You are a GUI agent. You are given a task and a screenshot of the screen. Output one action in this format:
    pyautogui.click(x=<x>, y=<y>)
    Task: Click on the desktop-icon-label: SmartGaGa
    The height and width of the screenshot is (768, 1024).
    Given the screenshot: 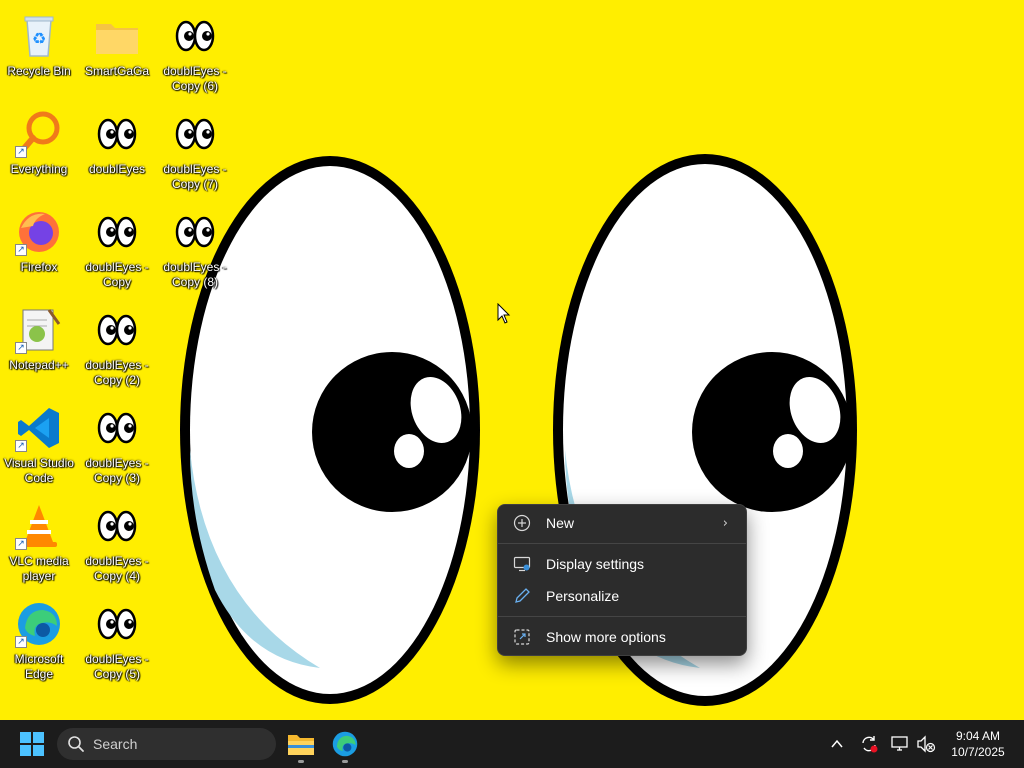 What is the action you would take?
    pyautogui.click(x=117, y=71)
    